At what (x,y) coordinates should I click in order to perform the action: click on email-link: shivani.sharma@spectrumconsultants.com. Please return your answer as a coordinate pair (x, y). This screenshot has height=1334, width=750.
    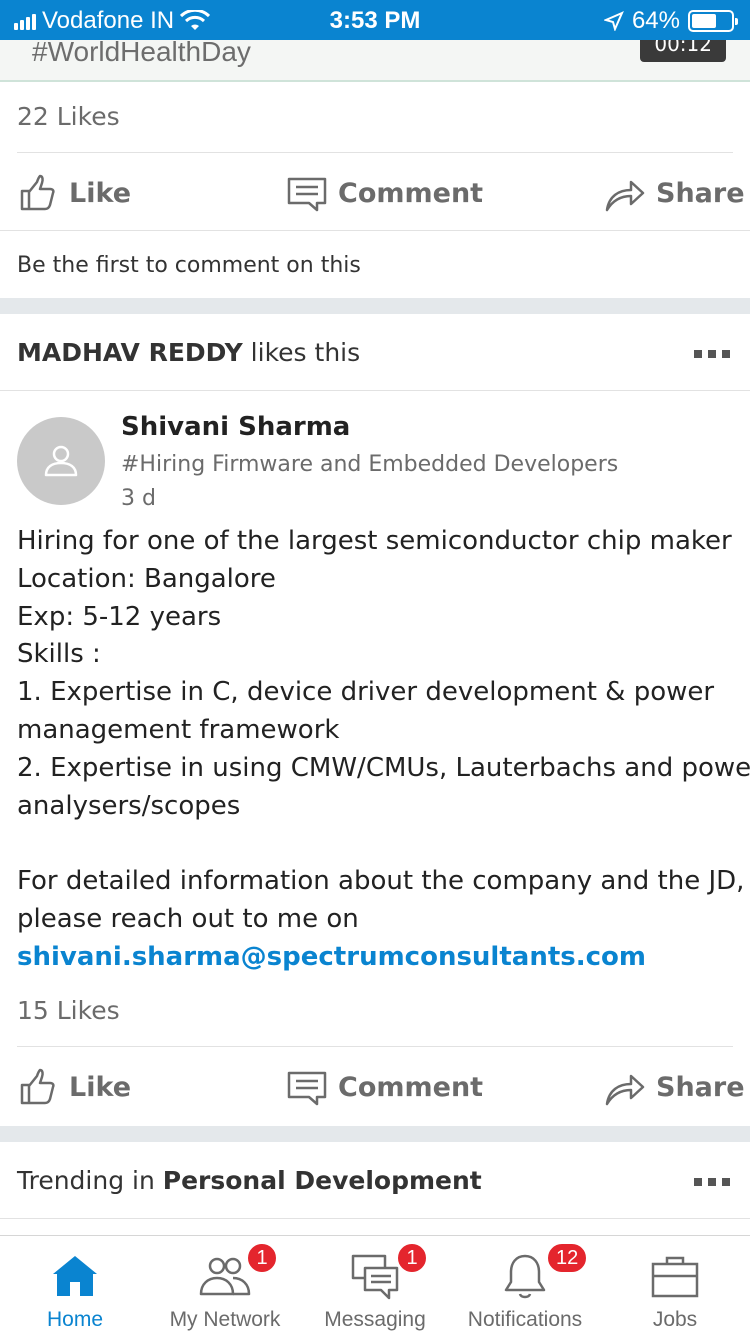
    Looking at the image, I should click on (377, 958).